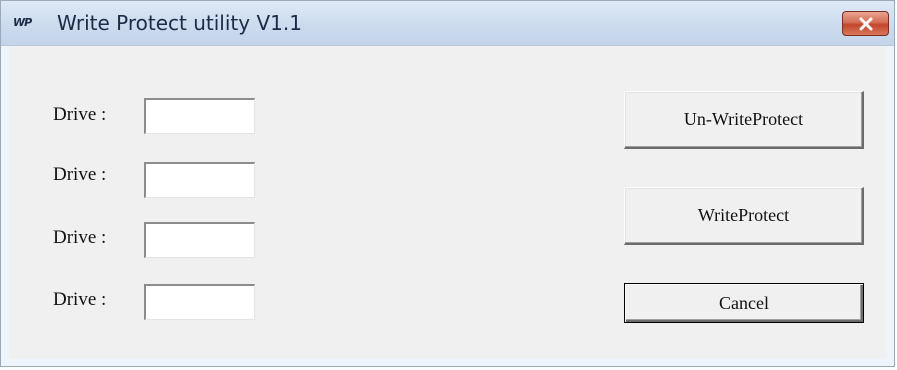 The width and height of the screenshot is (897, 370). I want to click on writeprotect-button-label: WriteProtect, so click(743, 215).